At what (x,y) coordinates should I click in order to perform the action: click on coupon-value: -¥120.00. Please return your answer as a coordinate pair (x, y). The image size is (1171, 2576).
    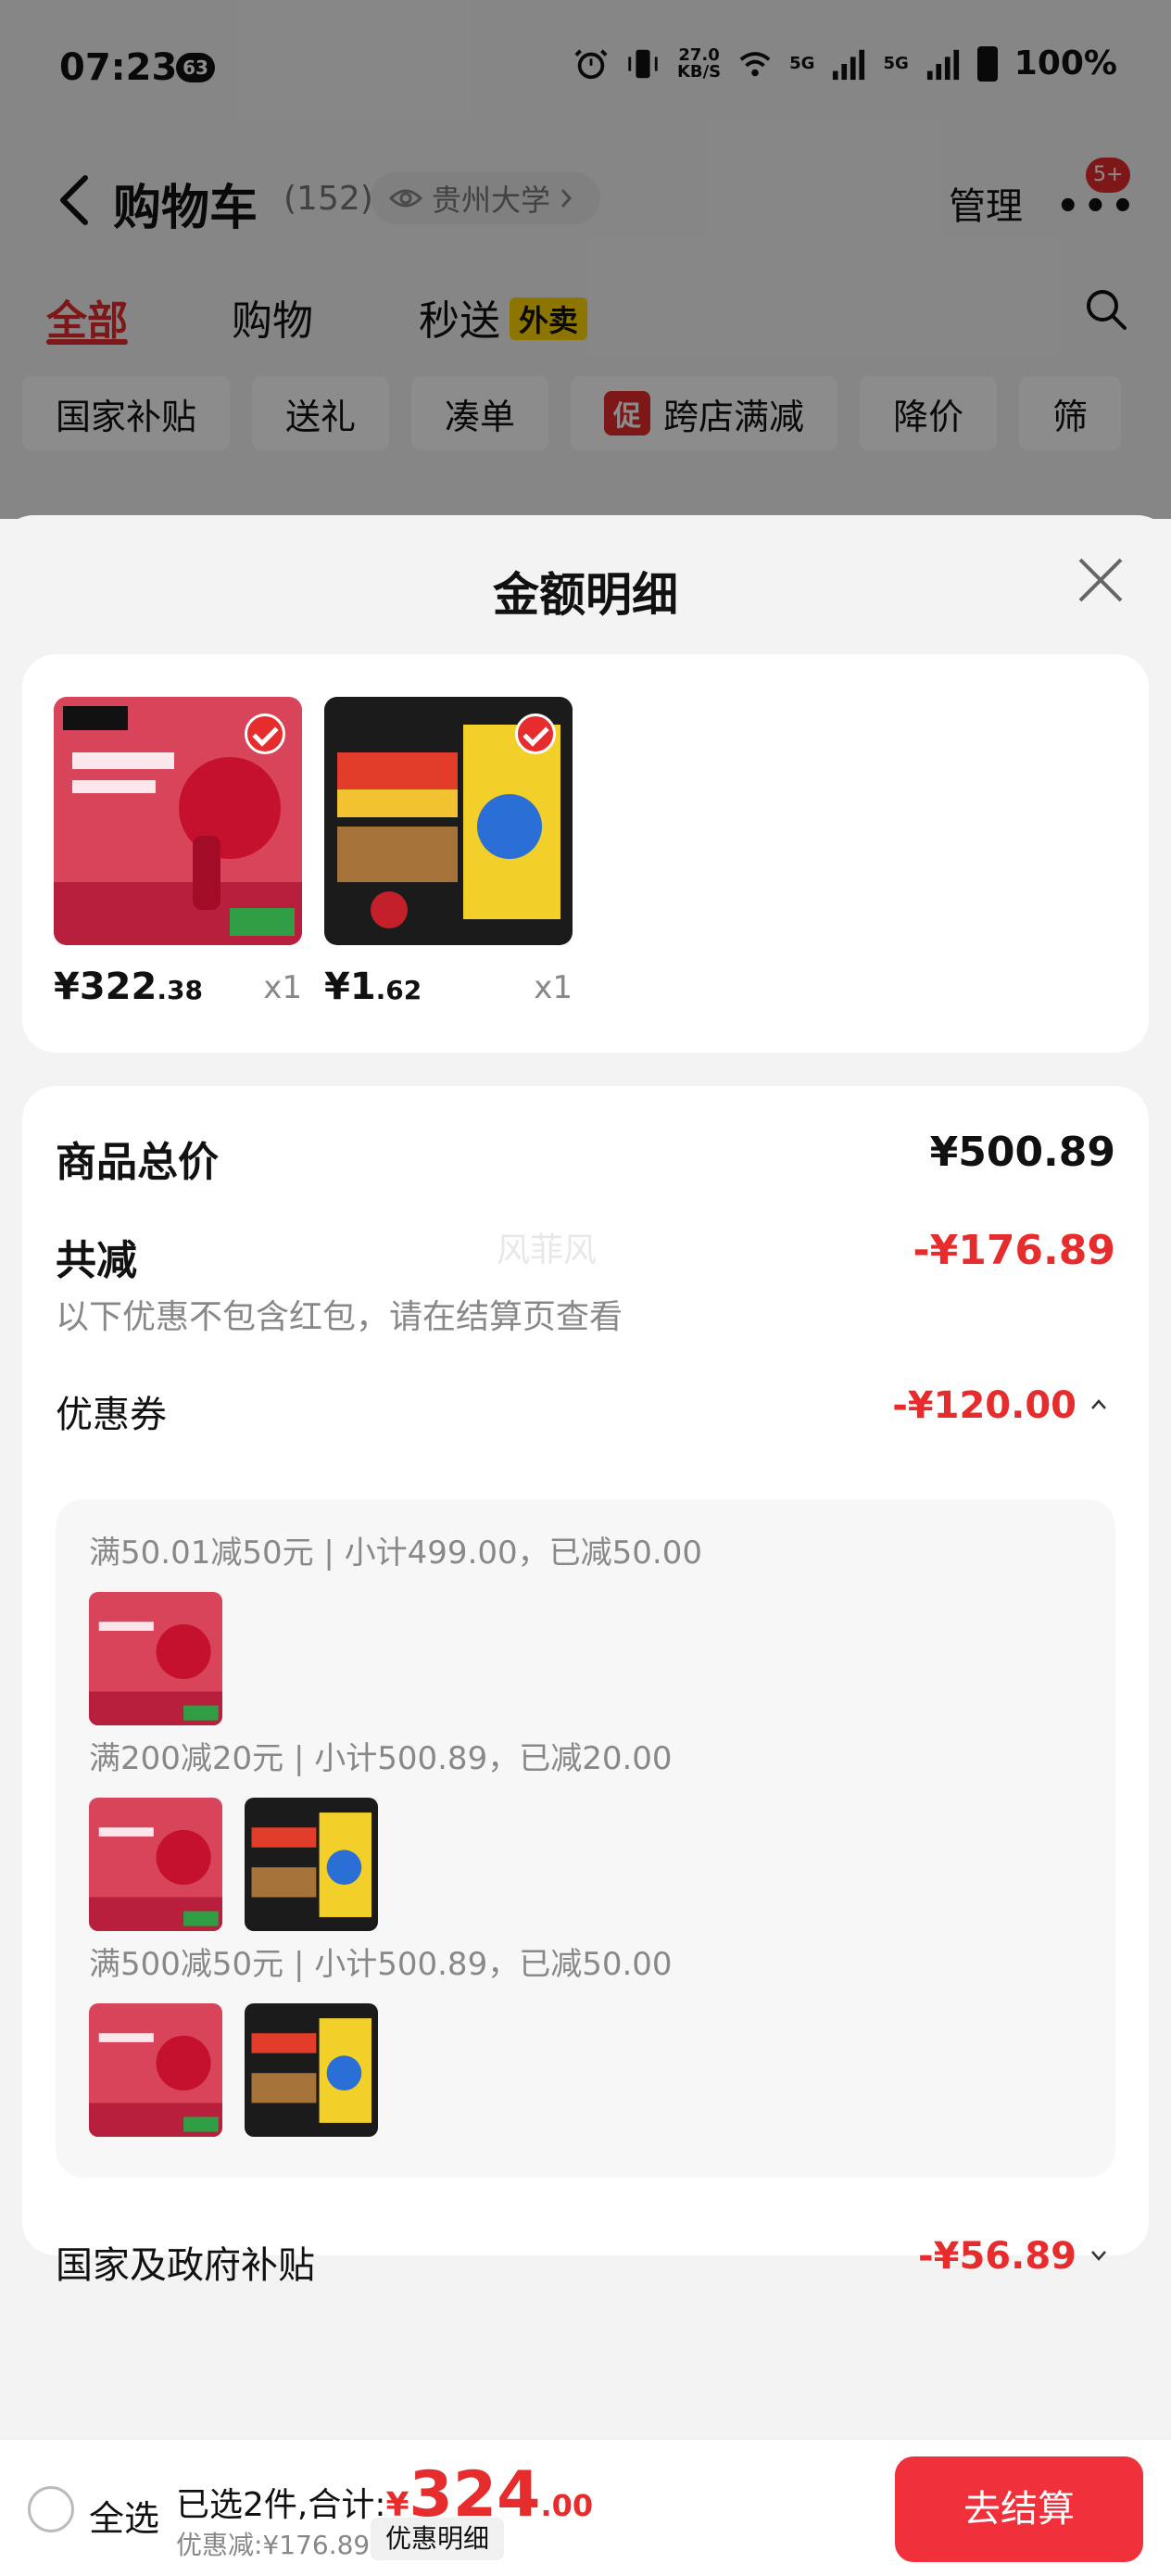
    Looking at the image, I should click on (985, 1406).